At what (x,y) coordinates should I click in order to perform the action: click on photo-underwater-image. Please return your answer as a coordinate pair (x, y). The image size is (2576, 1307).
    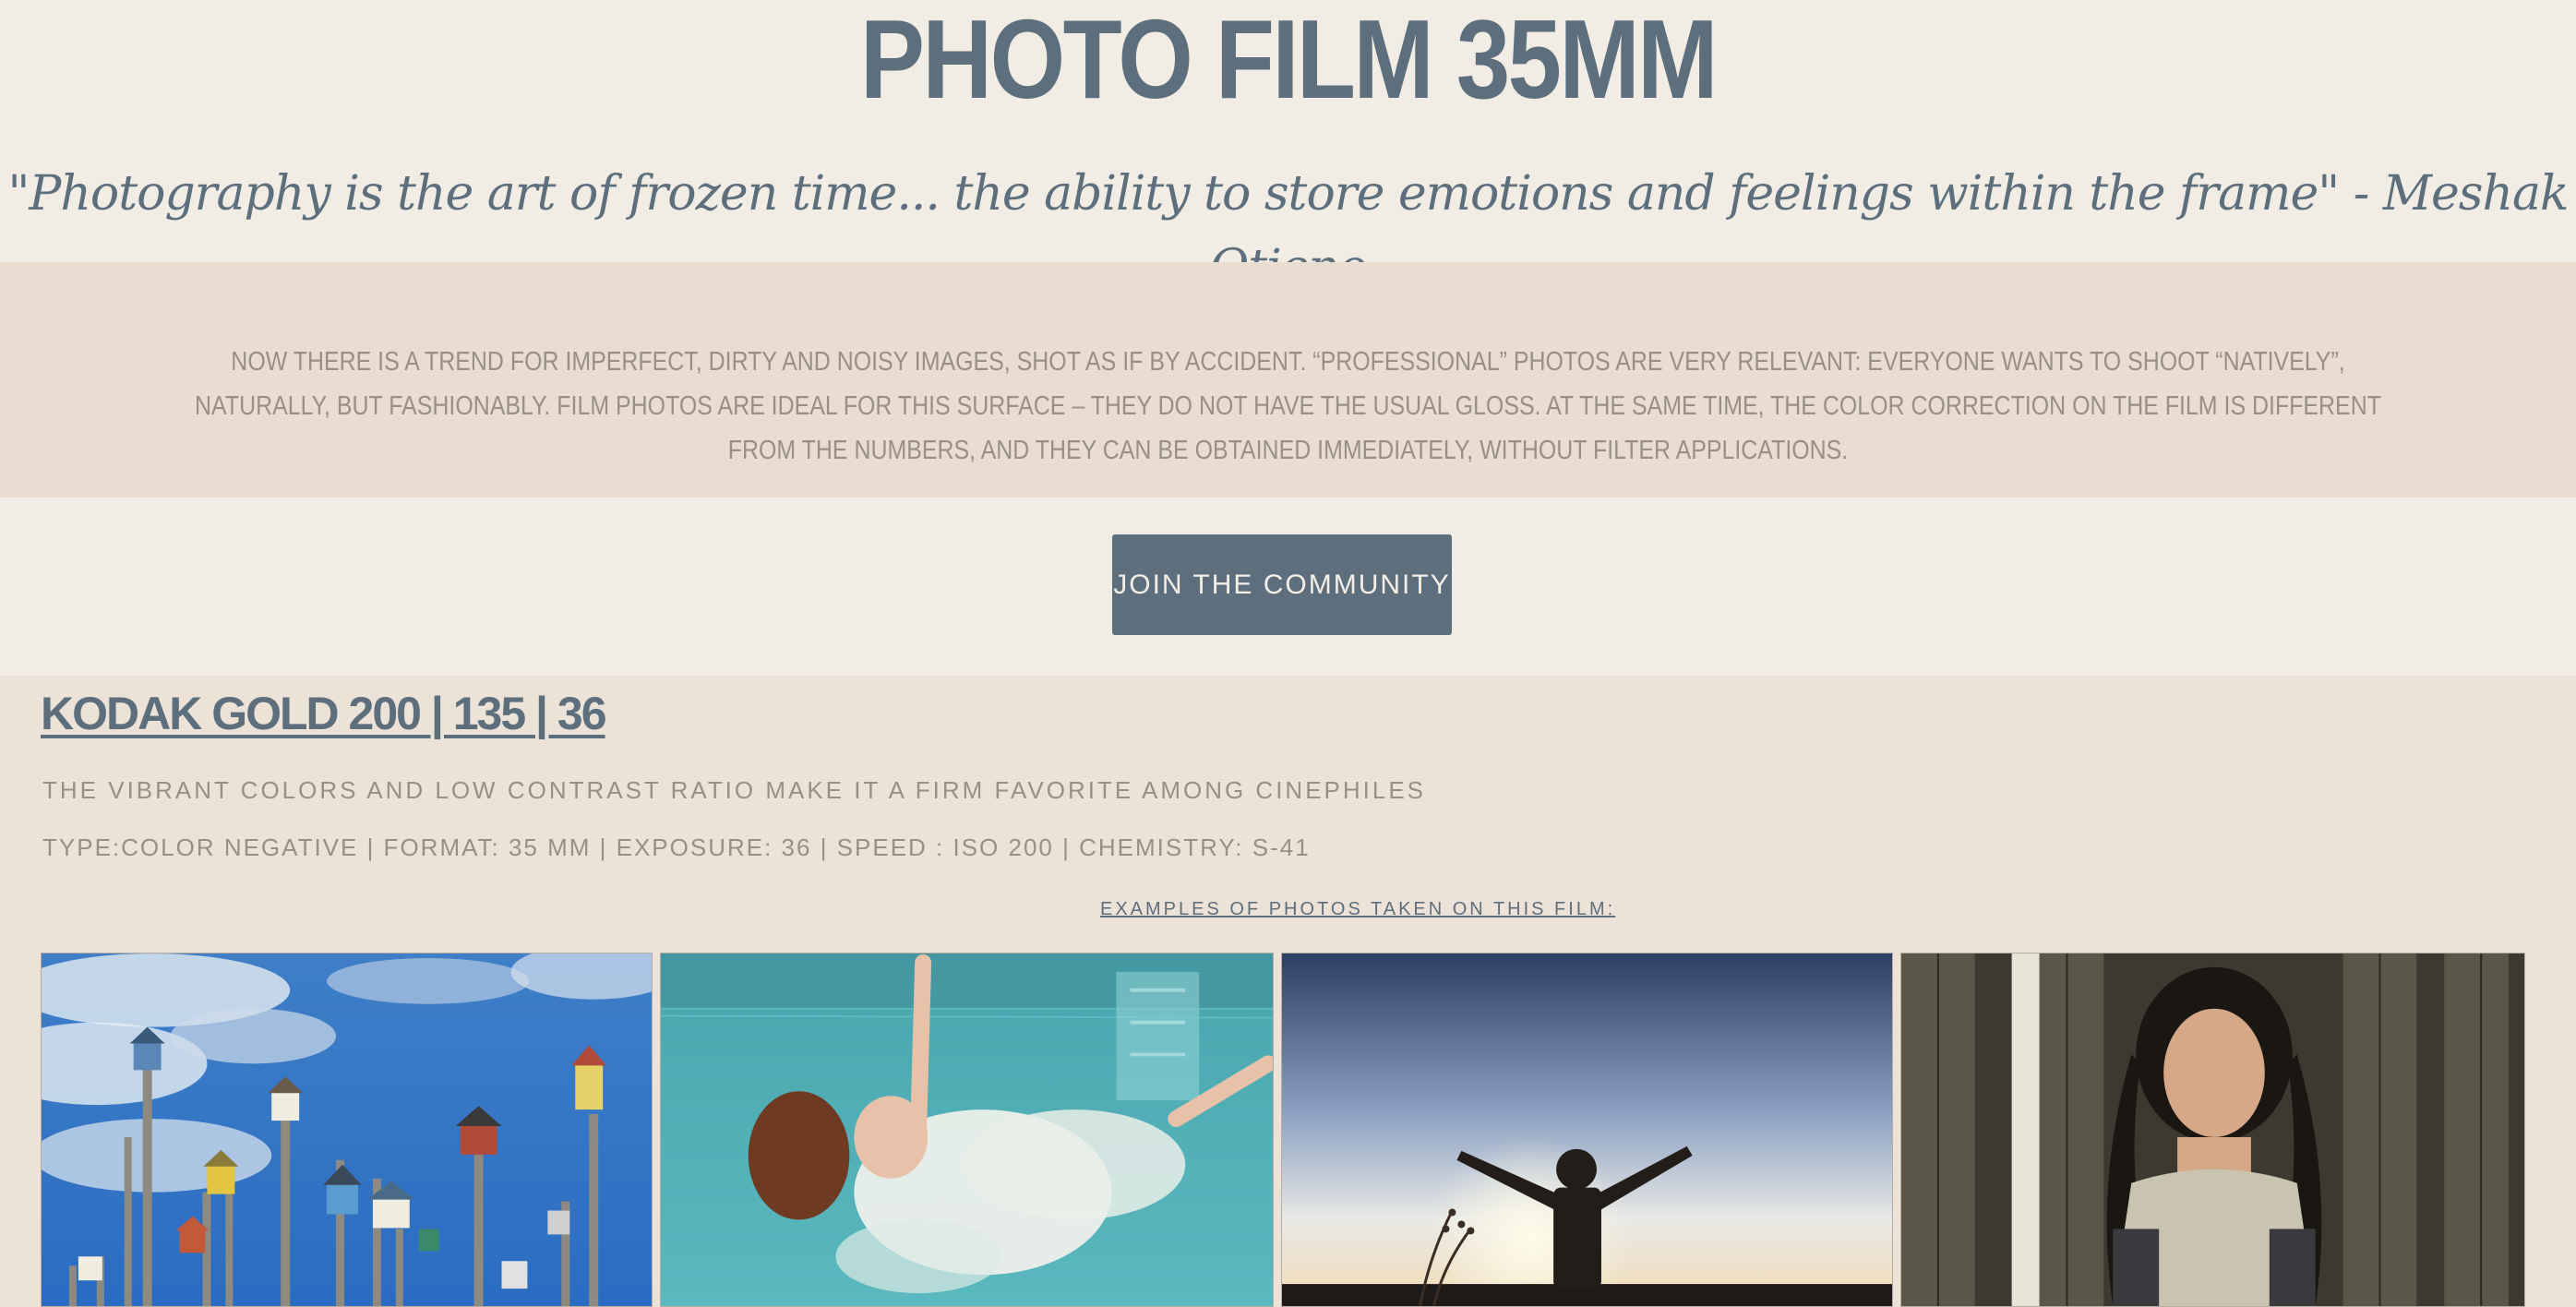
    Looking at the image, I should click on (967, 1130).